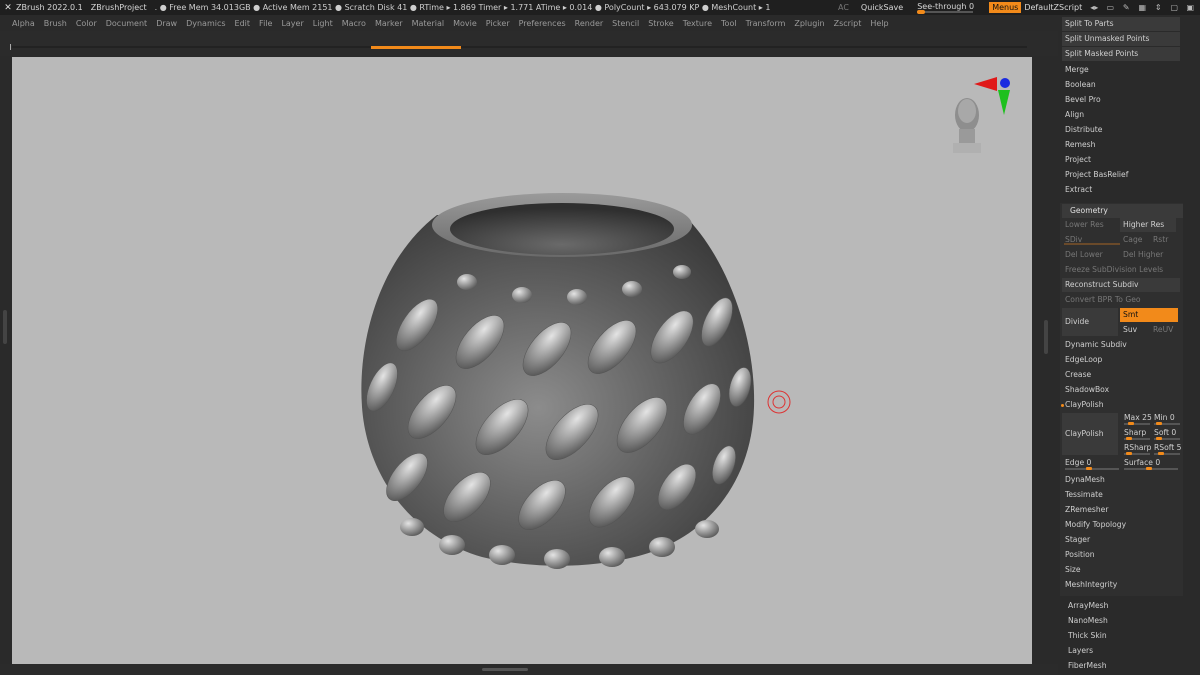  Describe the element at coordinates (1090, 255) in the screenshot. I see `del-lower-button: Del Lower` at that location.